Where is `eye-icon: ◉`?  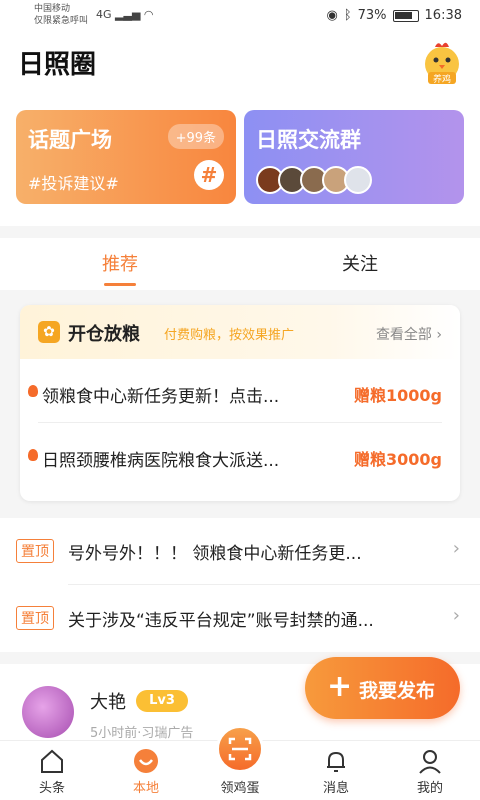 eye-icon: ◉ is located at coordinates (332, 15).